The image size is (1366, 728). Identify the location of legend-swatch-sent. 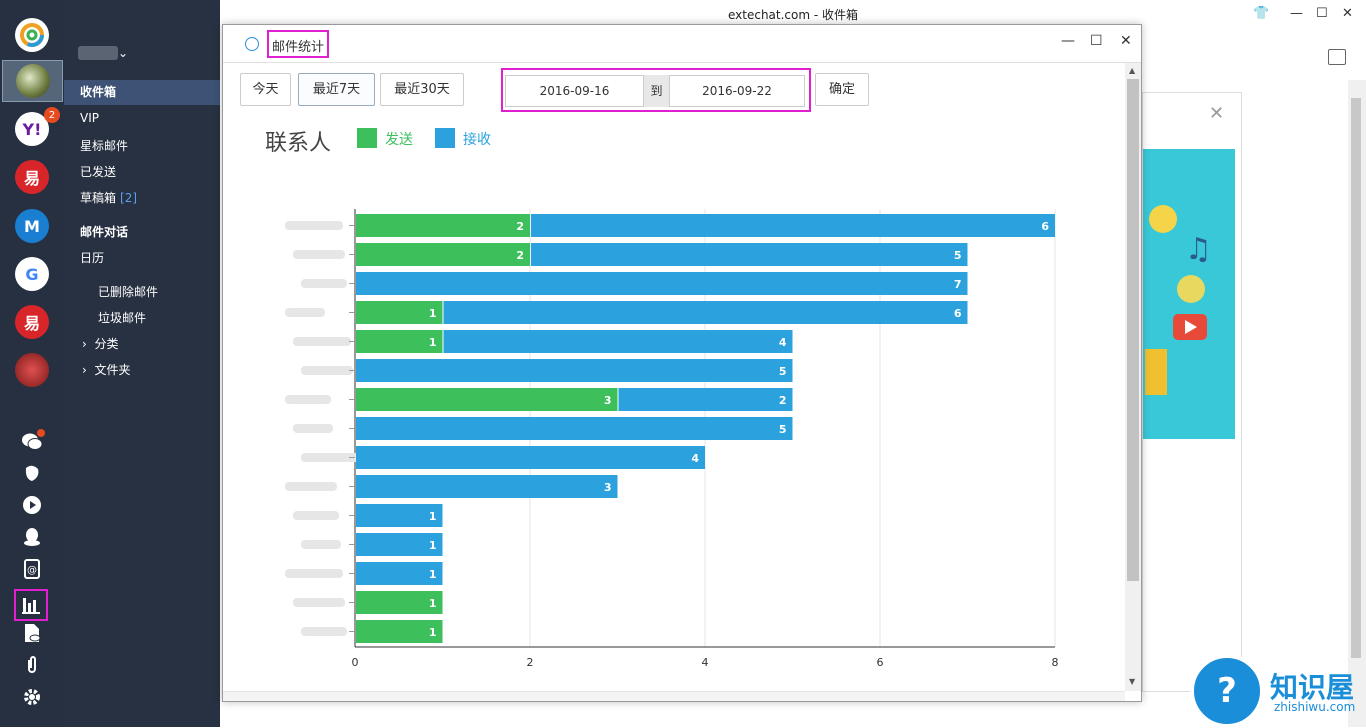
(367, 138).